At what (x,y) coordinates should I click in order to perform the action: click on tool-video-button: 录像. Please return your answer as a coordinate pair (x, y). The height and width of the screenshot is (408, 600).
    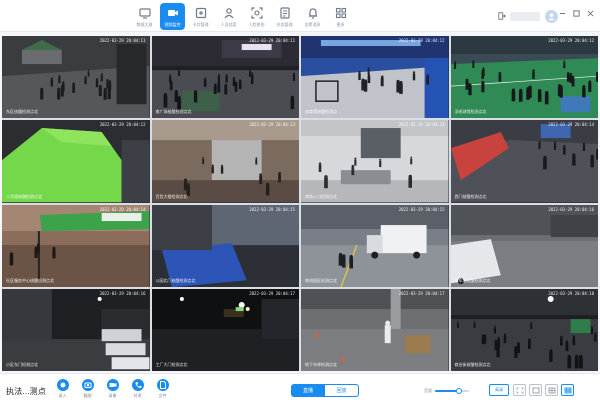
    Looking at the image, I should click on (112, 389).